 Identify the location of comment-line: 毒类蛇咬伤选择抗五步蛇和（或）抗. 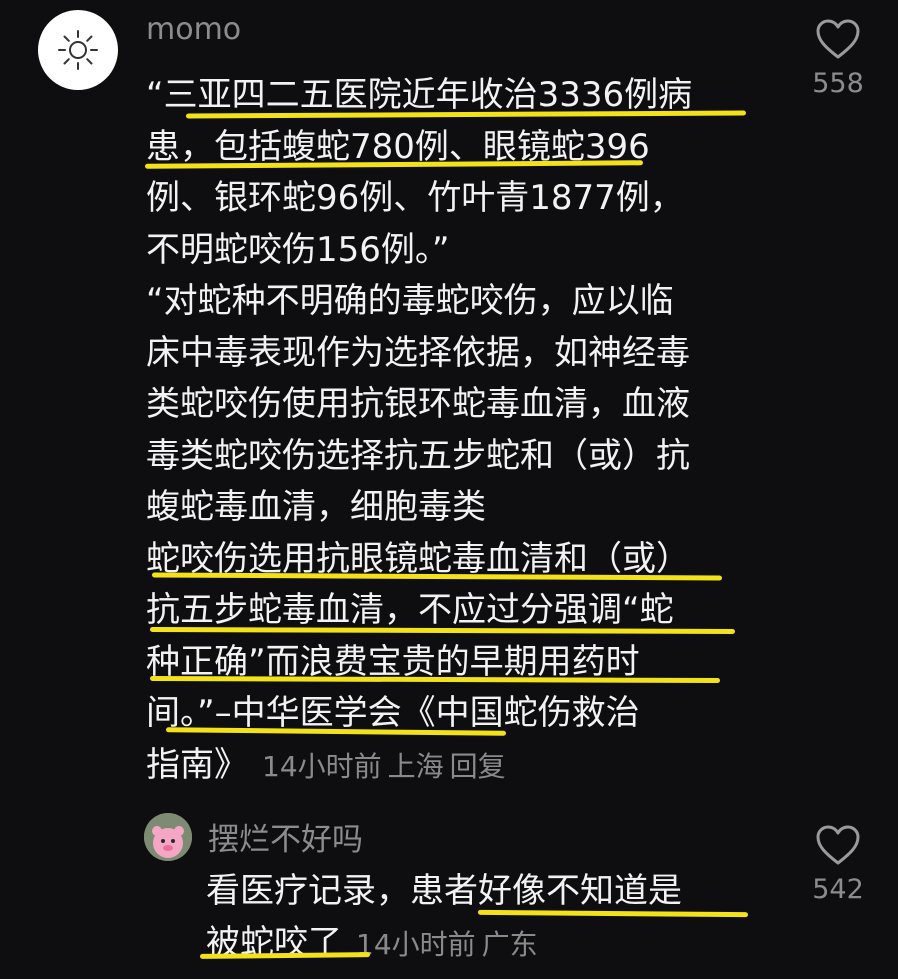
(418, 455).